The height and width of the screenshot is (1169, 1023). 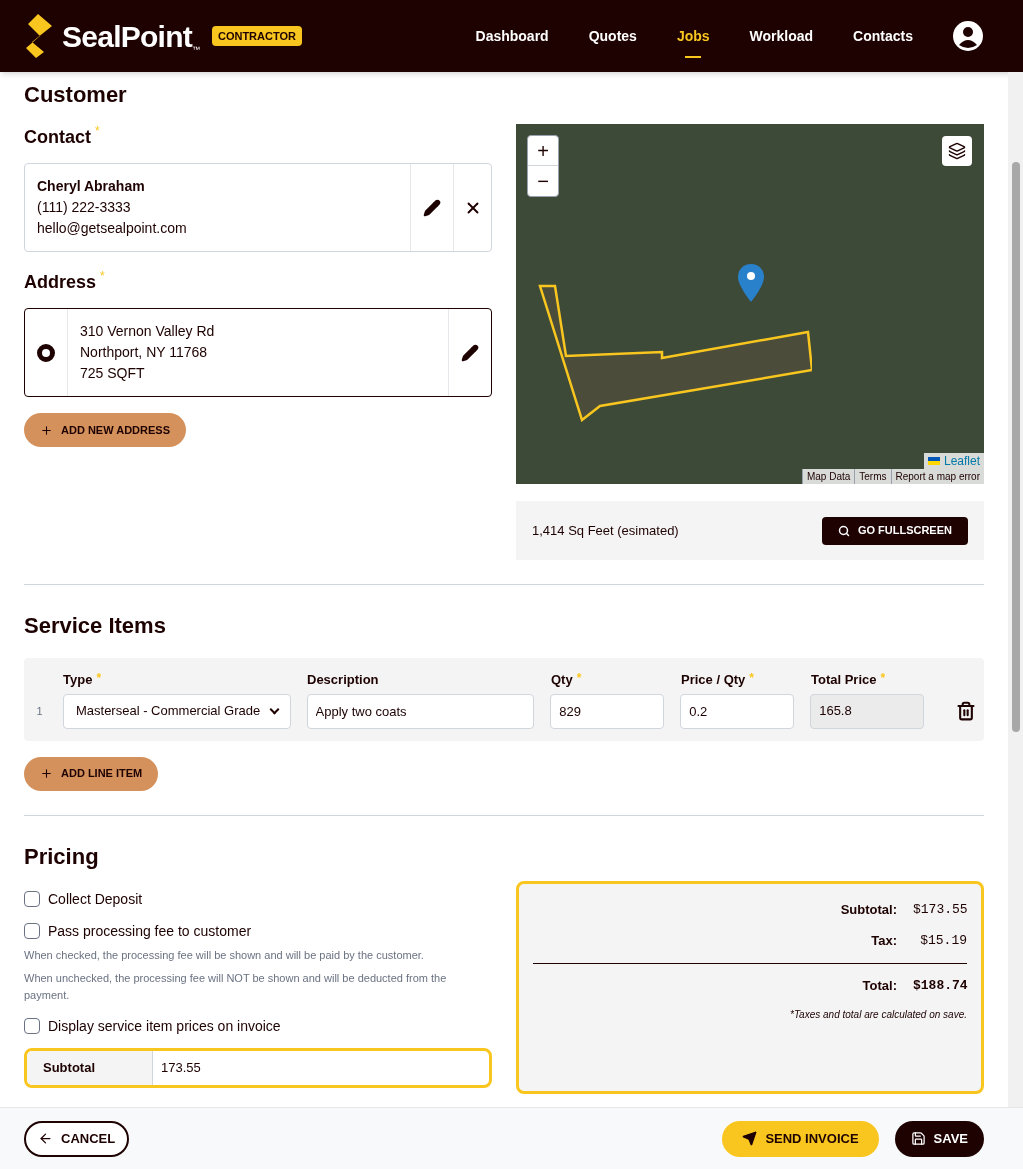 What do you see at coordinates (420, 711) in the screenshot?
I see `description-input: Apply two coats` at bounding box center [420, 711].